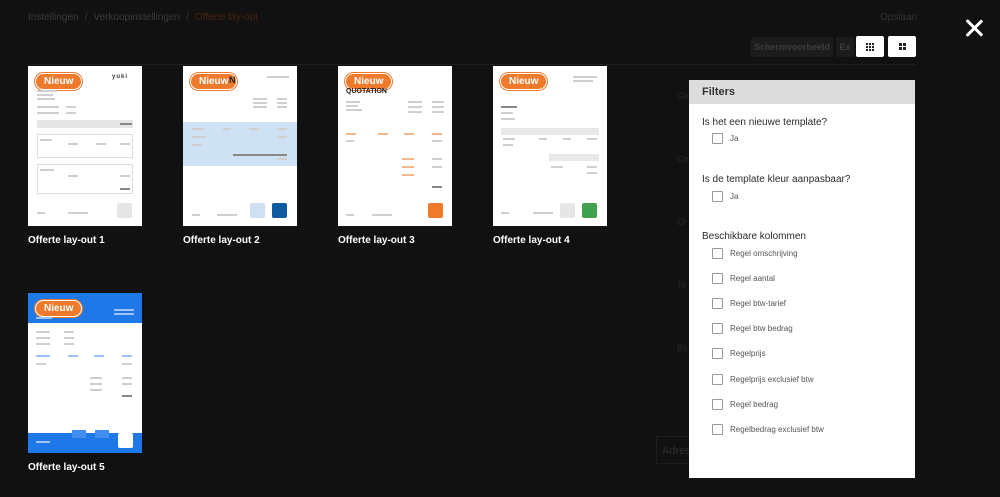  I want to click on save-label: Opslaan, so click(899, 17).